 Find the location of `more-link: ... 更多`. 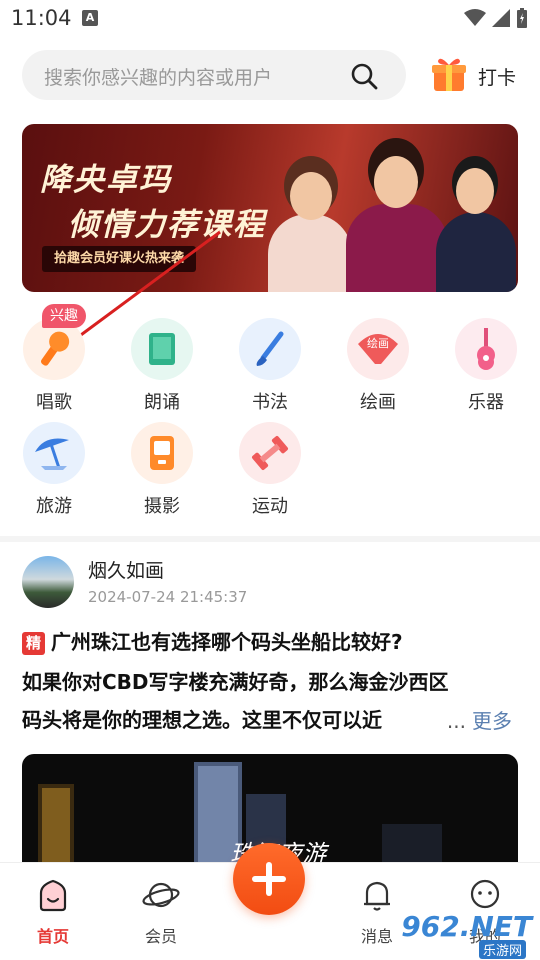

more-link: ... 更多 is located at coordinates (479, 719).